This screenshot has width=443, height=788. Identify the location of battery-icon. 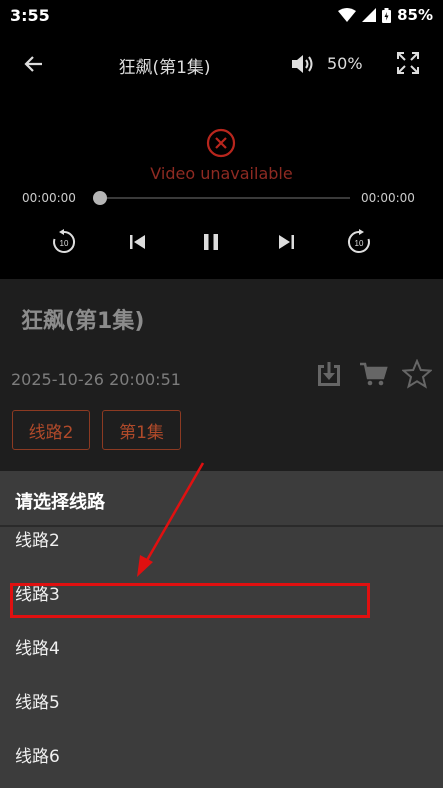
(387, 15).